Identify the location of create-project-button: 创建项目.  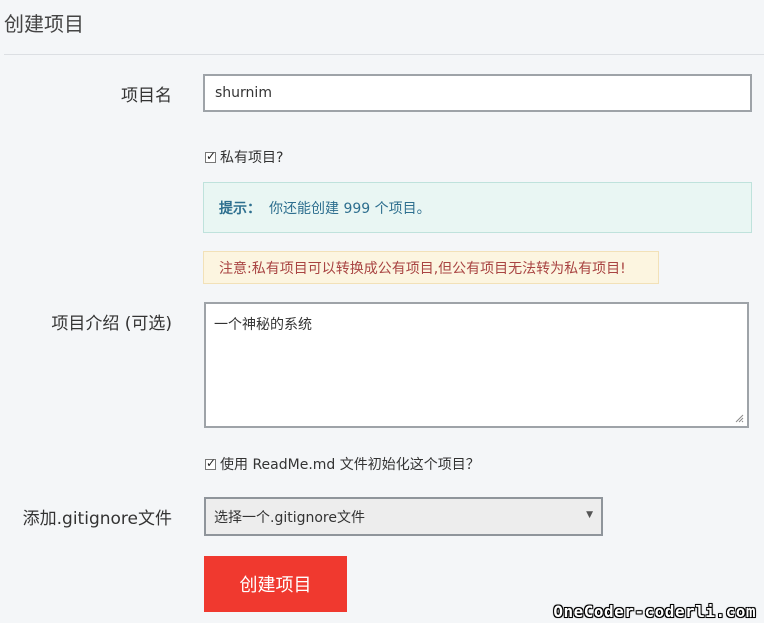
(275, 584).